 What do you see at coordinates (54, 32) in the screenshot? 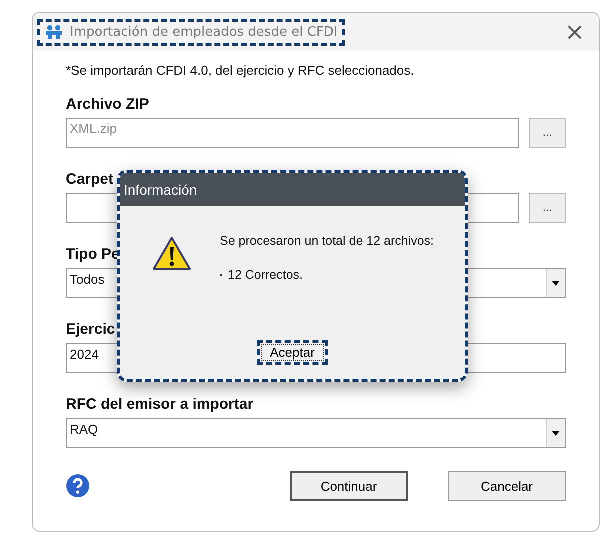
I see `people-icon` at bounding box center [54, 32].